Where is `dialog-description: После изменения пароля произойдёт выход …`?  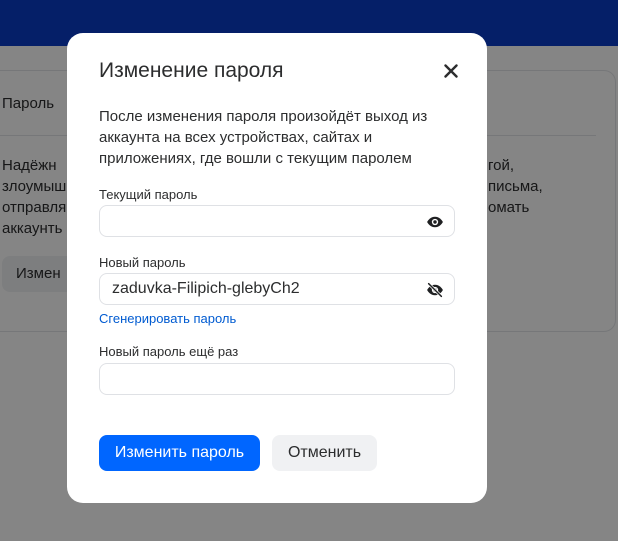 dialog-description: После изменения пароля произойдёт выход … is located at coordinates (263, 137).